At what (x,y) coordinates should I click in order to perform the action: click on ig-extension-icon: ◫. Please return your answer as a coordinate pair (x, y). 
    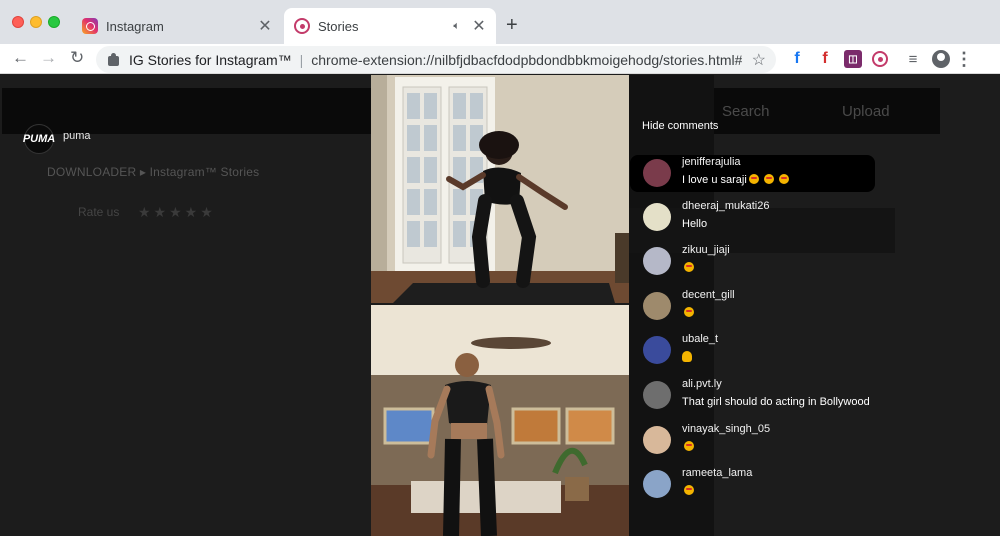
    Looking at the image, I should click on (853, 59).